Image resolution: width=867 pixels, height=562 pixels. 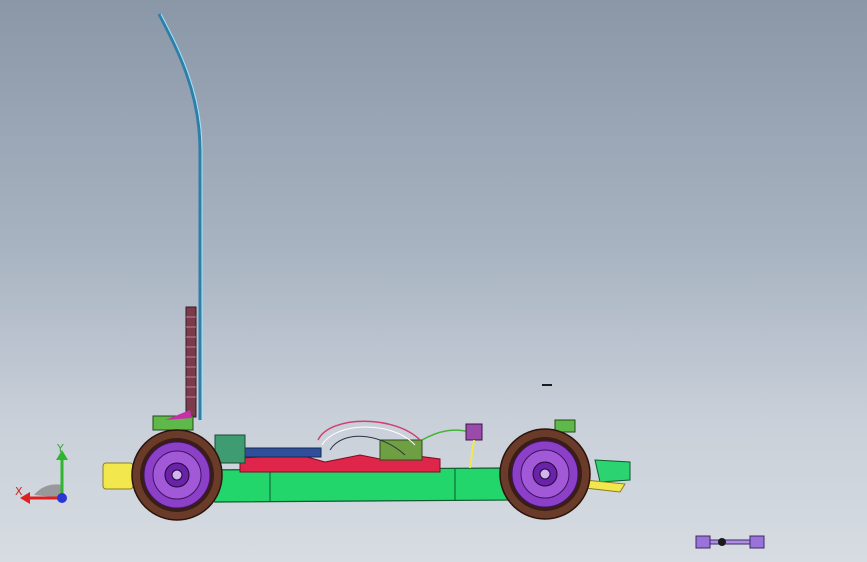 What do you see at coordinates (474, 432) in the screenshot?
I see `front-servo` at bounding box center [474, 432].